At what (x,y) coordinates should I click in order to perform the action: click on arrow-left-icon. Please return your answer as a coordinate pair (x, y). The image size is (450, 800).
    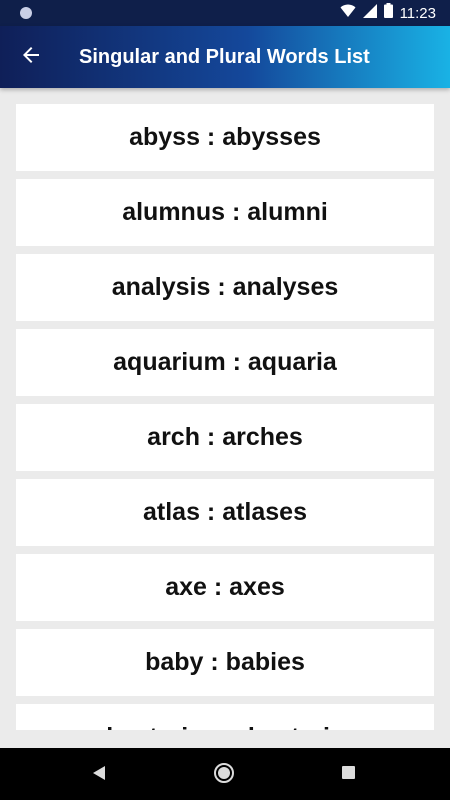
    Looking at the image, I should click on (31, 57).